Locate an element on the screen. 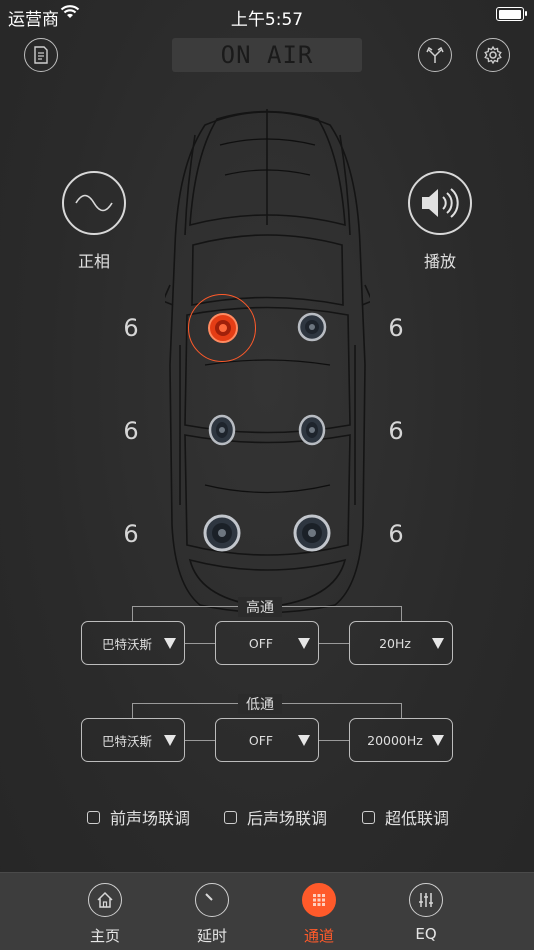 This screenshot has width=534, height=950. status-bar: 运营商 上午5:57 is located at coordinates (267, 15).